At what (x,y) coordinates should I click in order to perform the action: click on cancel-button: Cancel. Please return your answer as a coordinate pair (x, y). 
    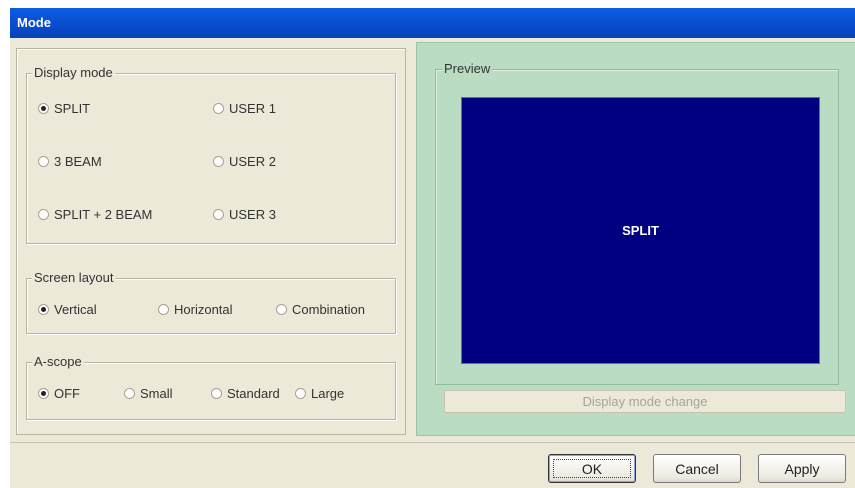
    Looking at the image, I should click on (697, 468).